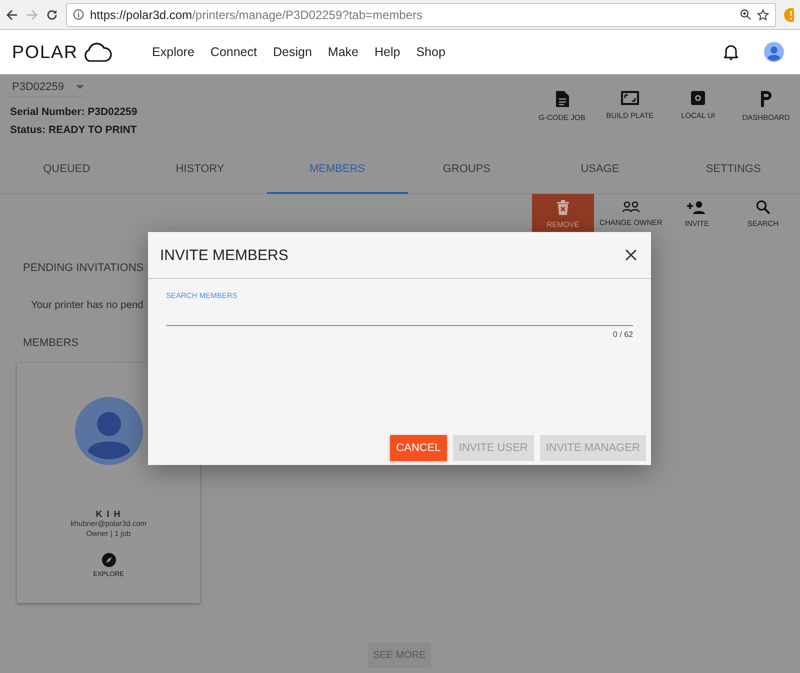  Describe the element at coordinates (745, 14) in the screenshot. I see `zoom-icon` at that location.